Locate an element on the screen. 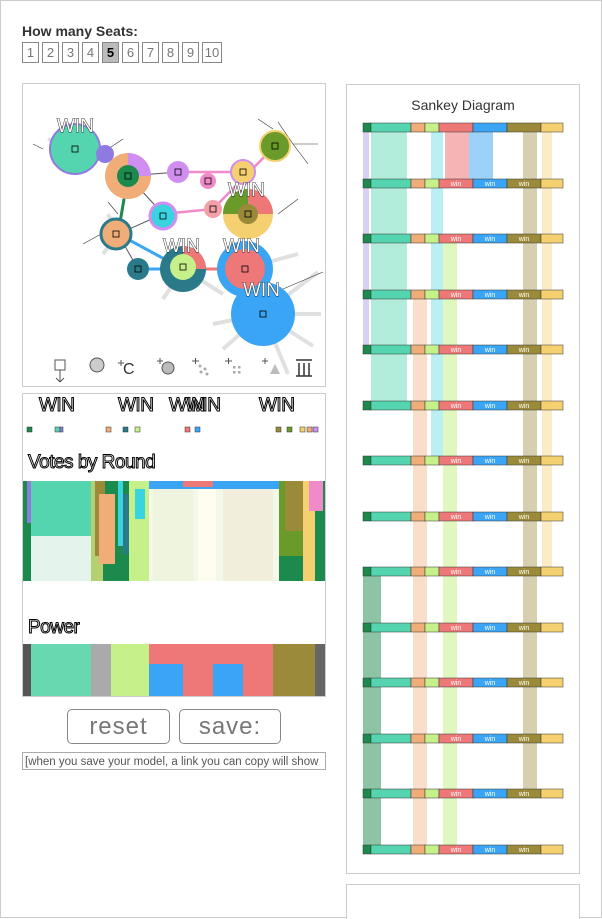 This screenshot has height=919, width=602. seat-option-3: 3 is located at coordinates (70, 52).